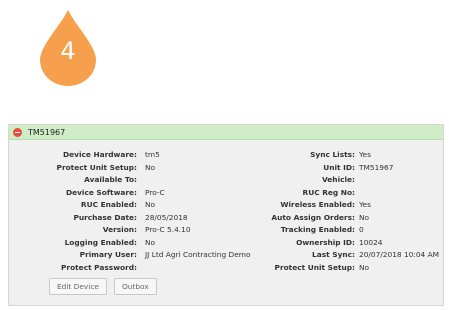 The width and height of the screenshot is (449, 310). I want to click on primary-user-label: Primary User:, so click(108, 254).